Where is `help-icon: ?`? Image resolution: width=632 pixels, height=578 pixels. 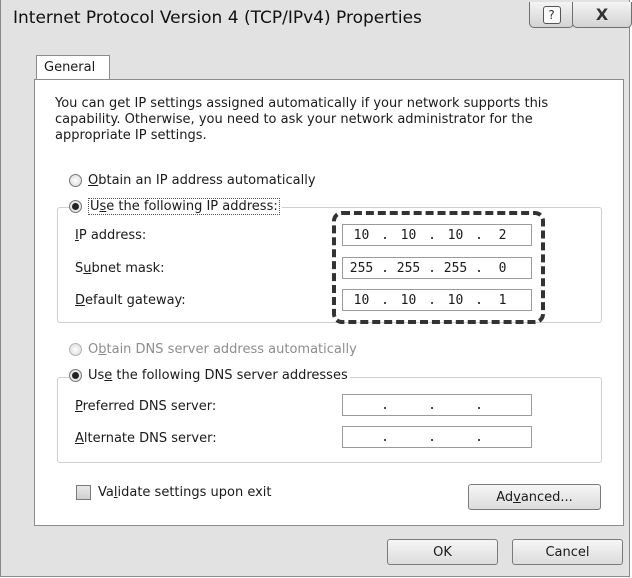 help-icon: ? is located at coordinates (551, 14).